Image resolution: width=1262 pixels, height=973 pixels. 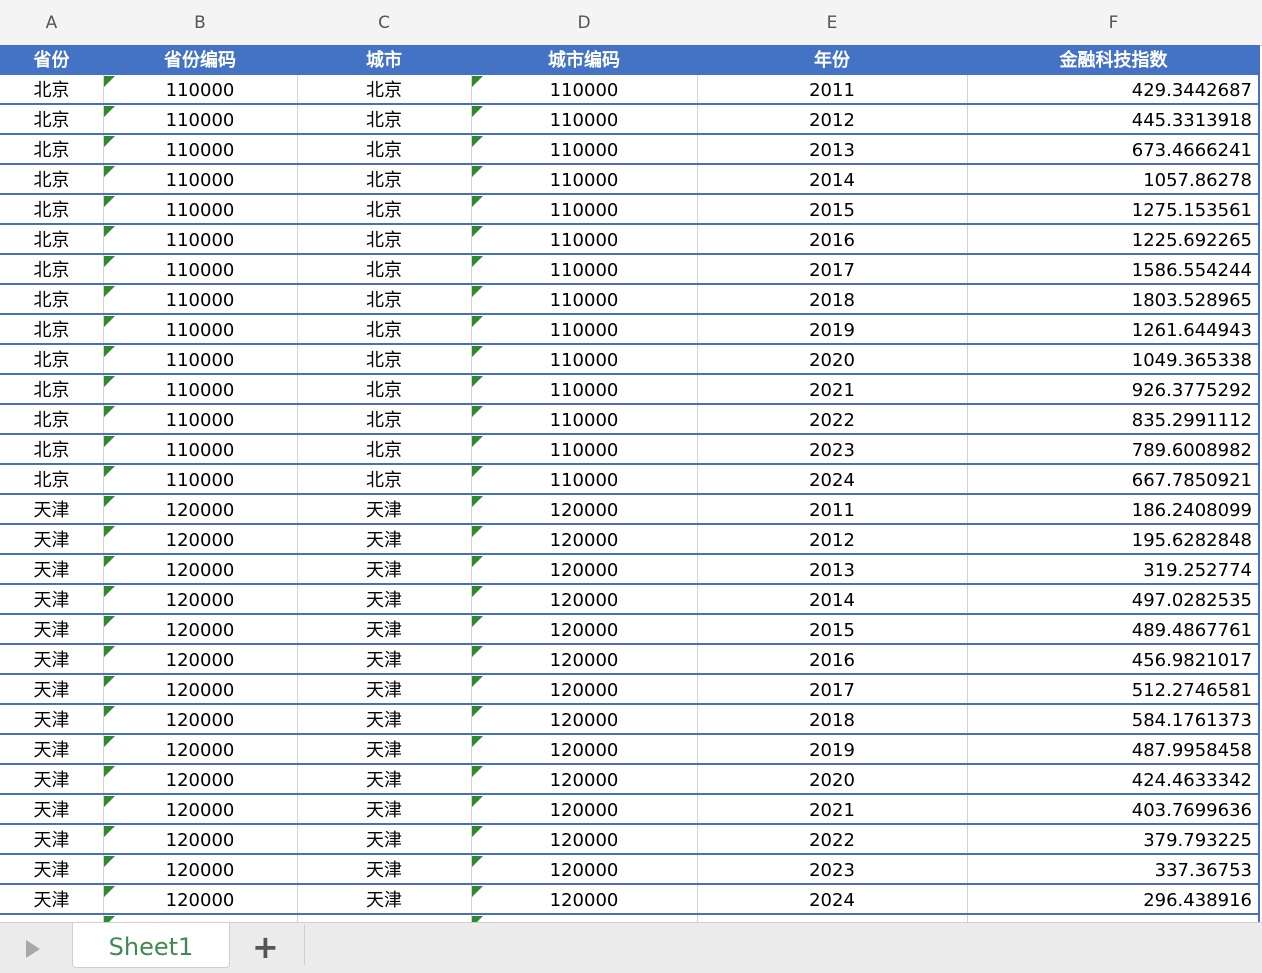 I want to click on cell: 2017, so click(x=832, y=270).